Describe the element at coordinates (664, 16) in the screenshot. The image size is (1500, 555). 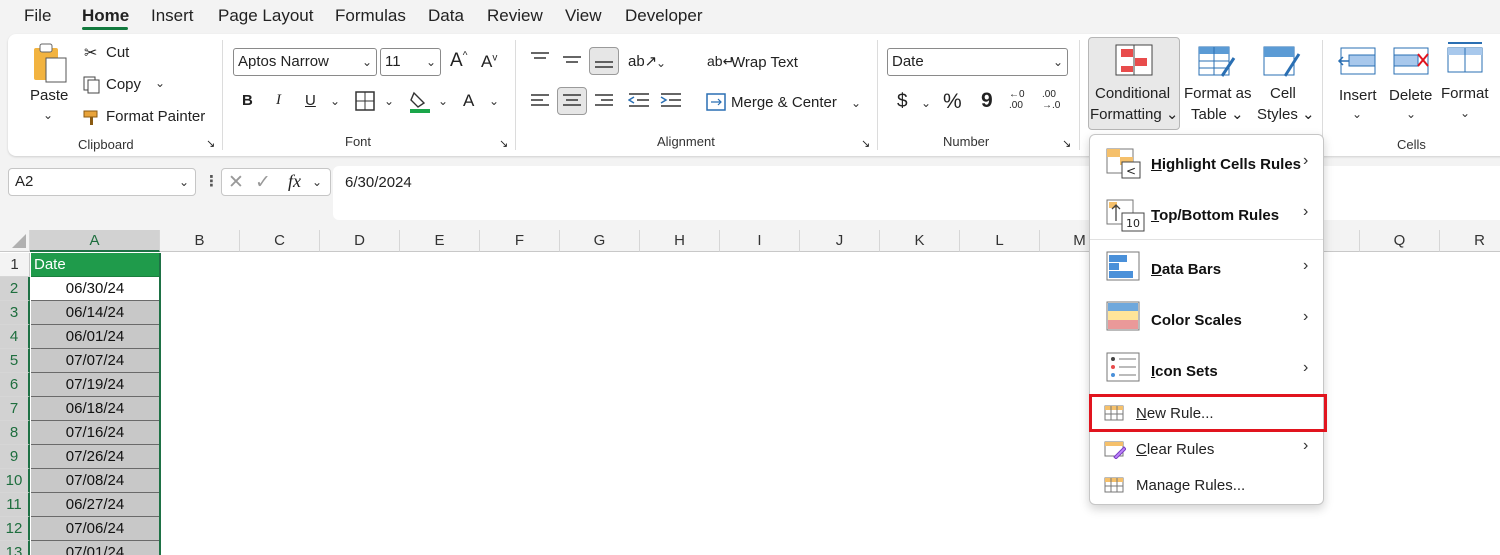
I see `tab-developer: Developer` at that location.